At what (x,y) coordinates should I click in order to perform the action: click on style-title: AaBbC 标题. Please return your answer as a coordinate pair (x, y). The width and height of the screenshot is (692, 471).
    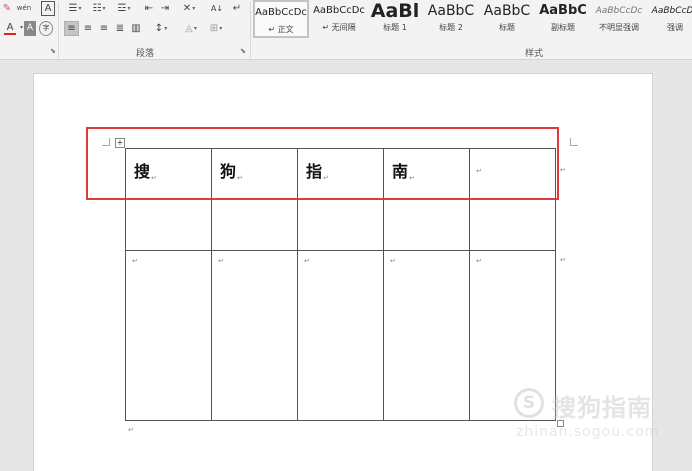
    Looking at the image, I should click on (507, 19).